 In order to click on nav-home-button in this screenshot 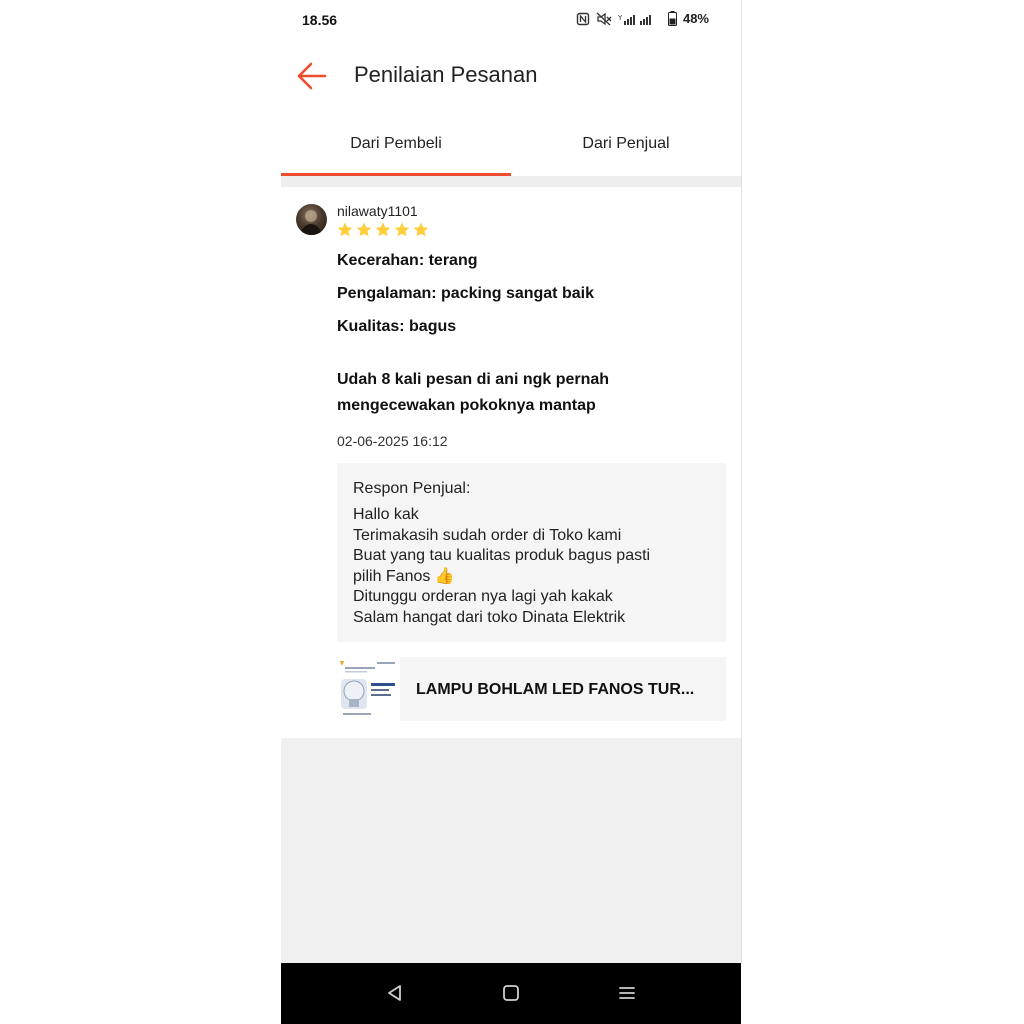, I will do `click(511, 993)`.